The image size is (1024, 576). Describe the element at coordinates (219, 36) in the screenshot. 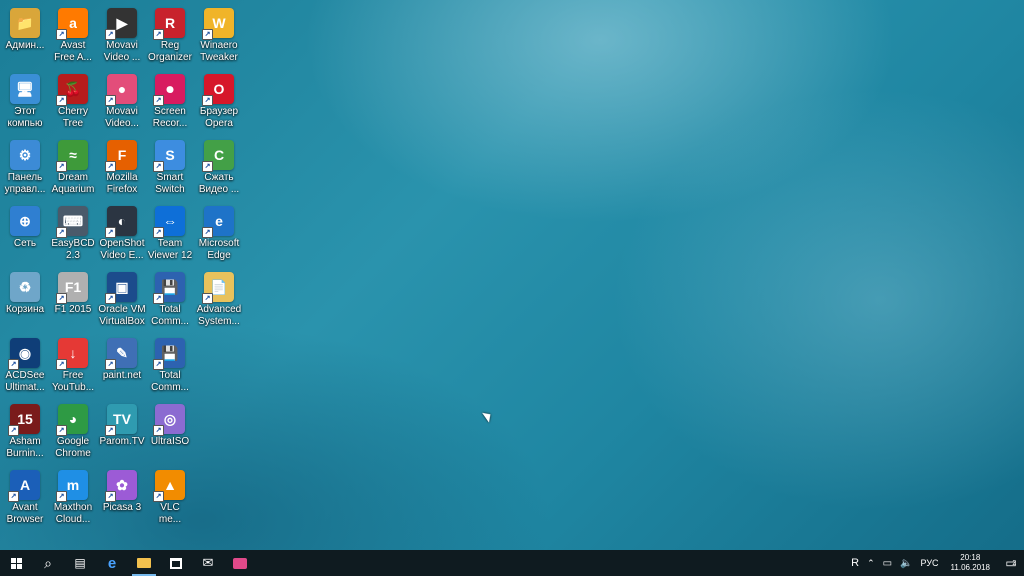

I see `desktop-icon-winaero-tweaker: W ↗ Winaero Tweaker` at that location.